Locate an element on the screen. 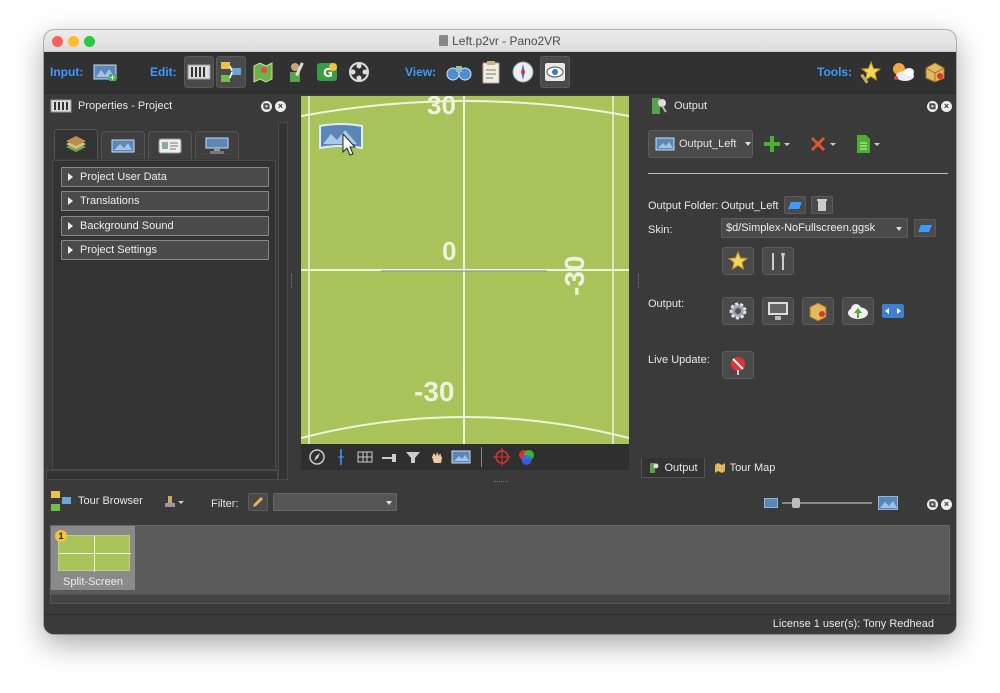 The image size is (1000, 693). properties-icon is located at coordinates (199, 72).